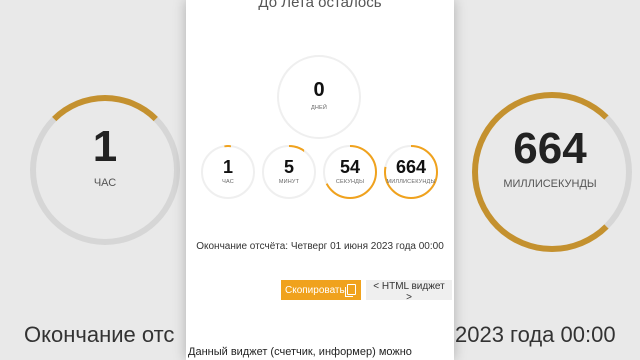 Image resolution: width=640 pixels, height=360 pixels. I want to click on html-widget-button: < HTML виджет >, so click(409, 291).